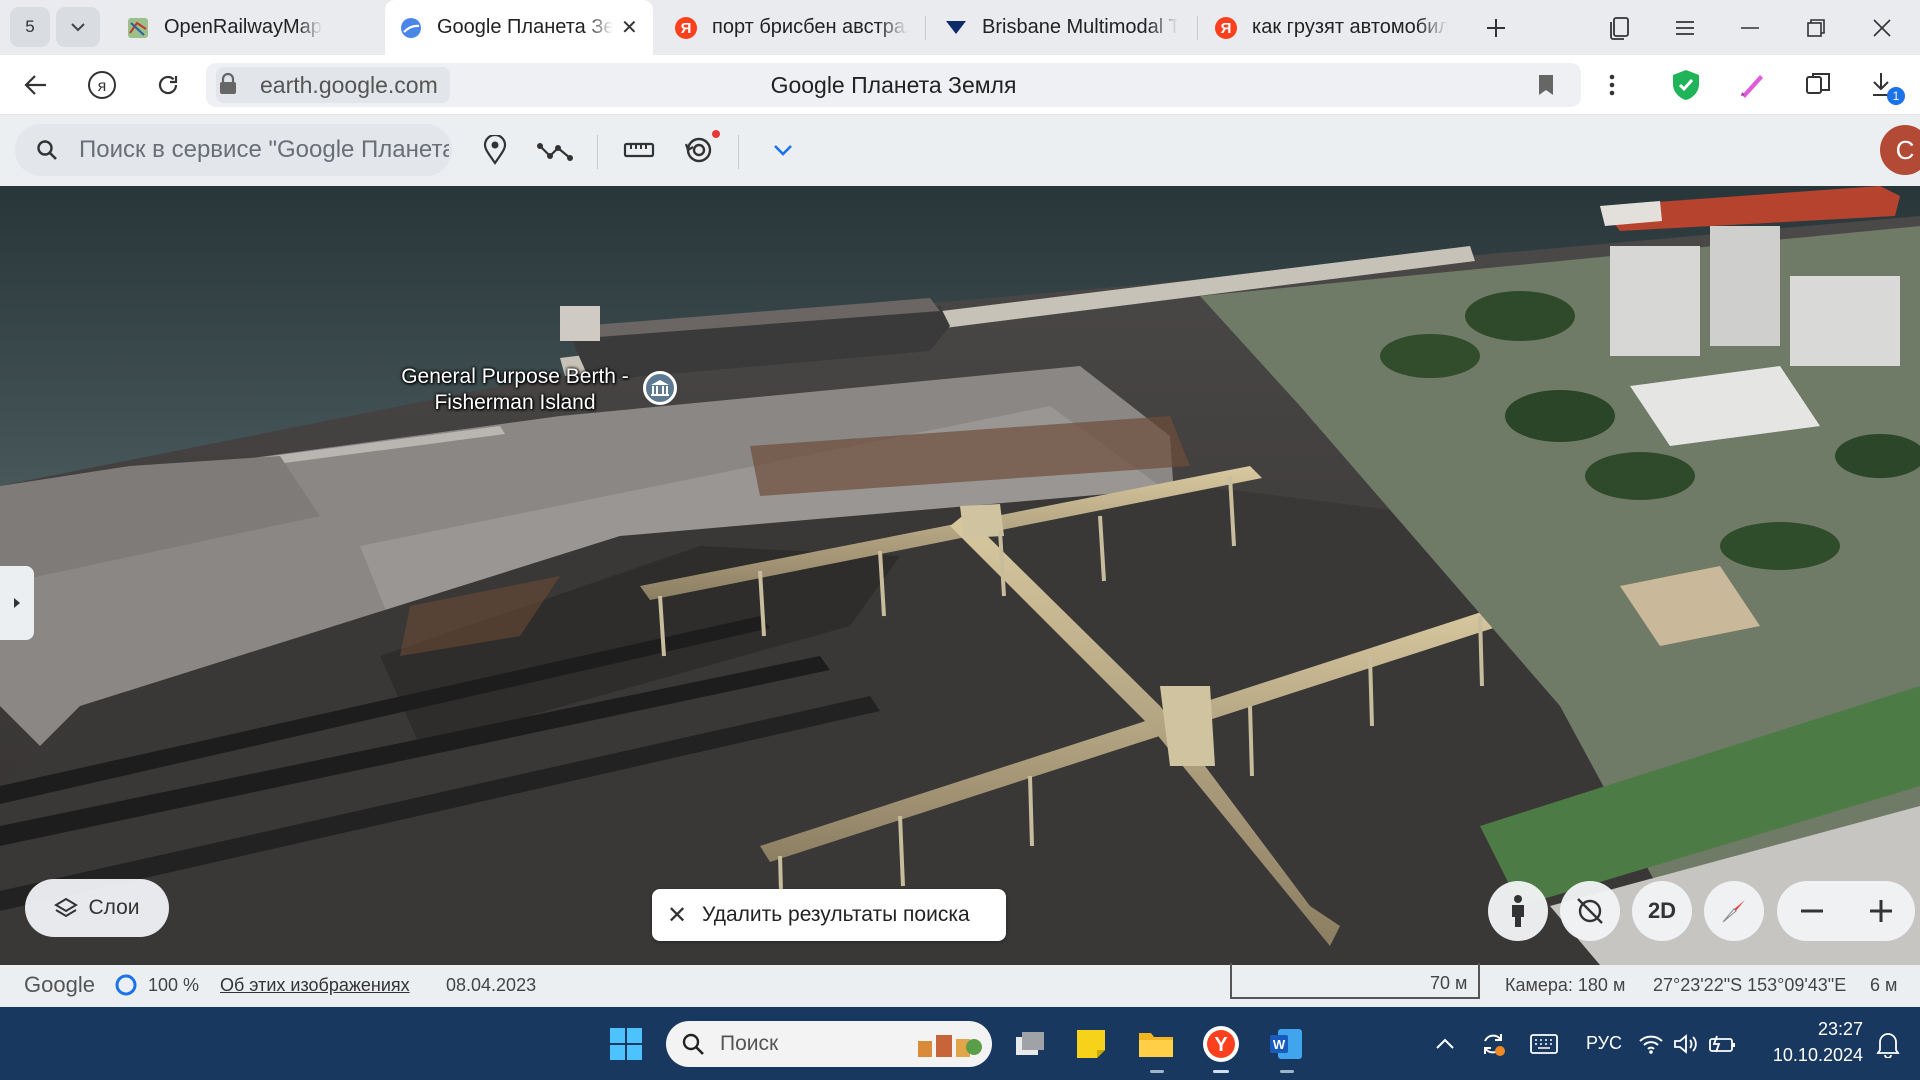 This screenshot has width=1920, height=1080. What do you see at coordinates (1091, 1044) in the screenshot?
I see `sticky-notes-icon` at bounding box center [1091, 1044].